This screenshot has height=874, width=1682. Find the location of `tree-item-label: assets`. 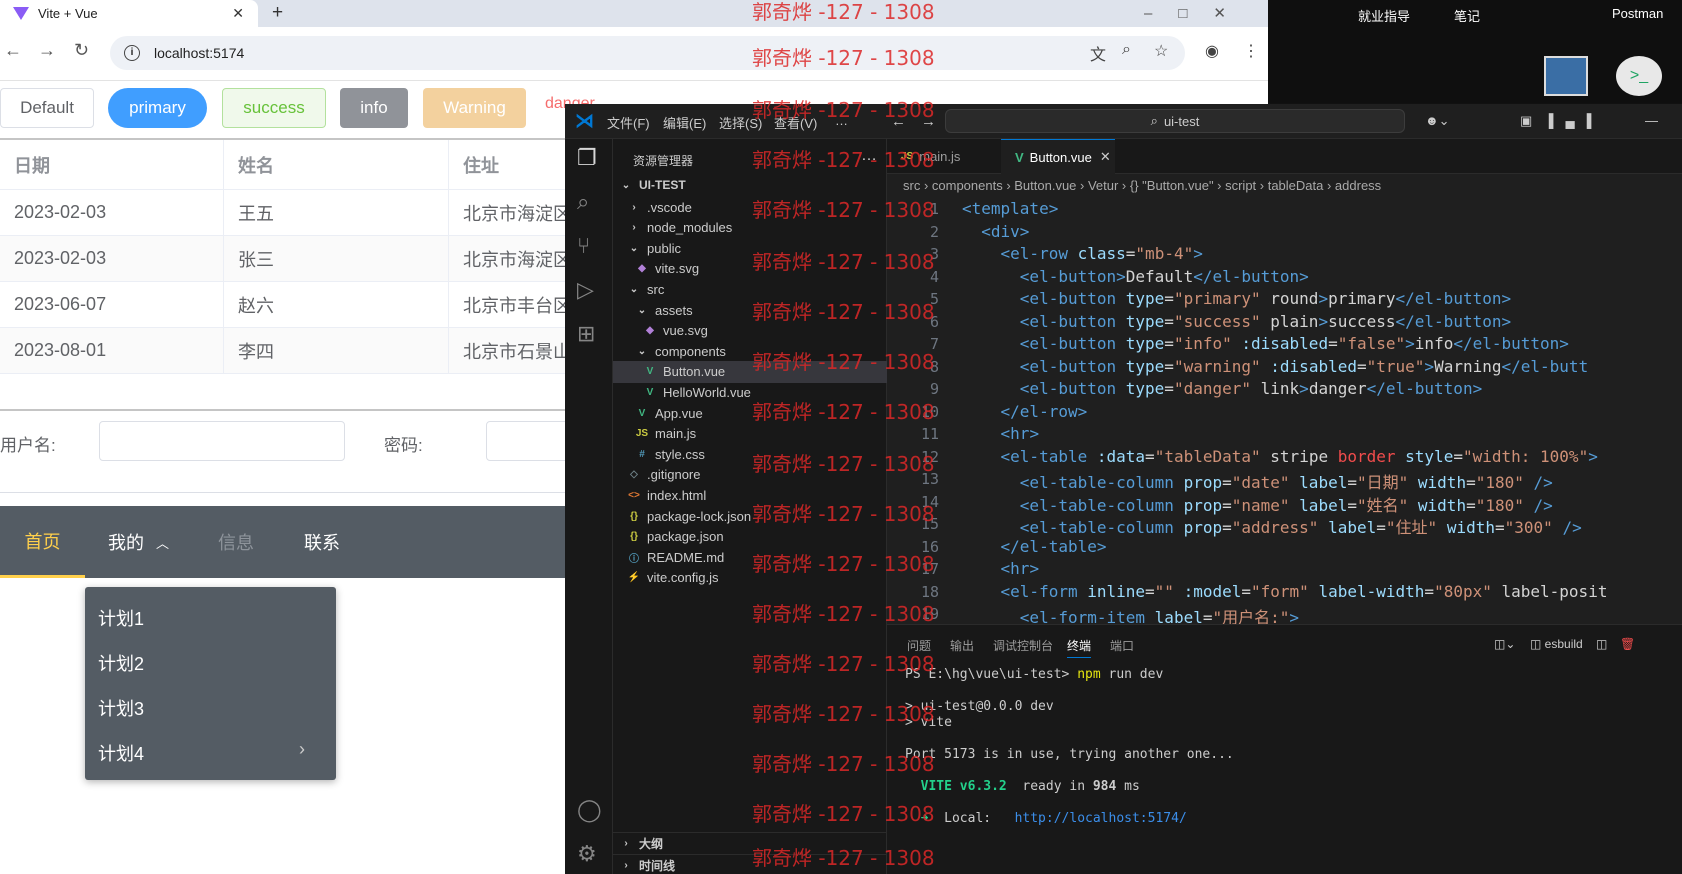

tree-item-label: assets is located at coordinates (674, 310).